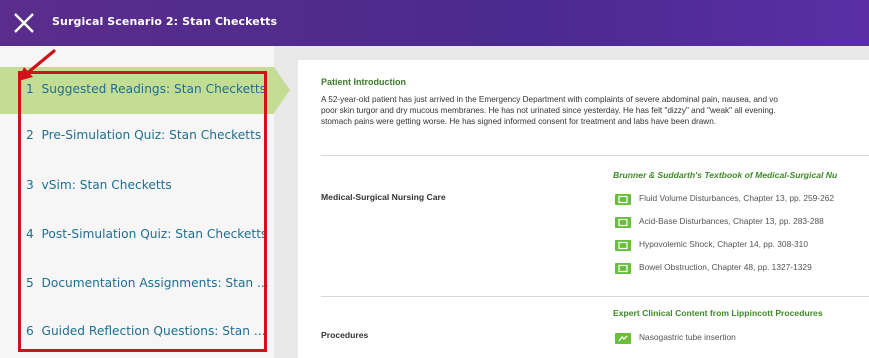 The height and width of the screenshot is (358, 869). What do you see at coordinates (37, 65) in the screenshot?
I see `annotation-arrow-icon` at bounding box center [37, 65].